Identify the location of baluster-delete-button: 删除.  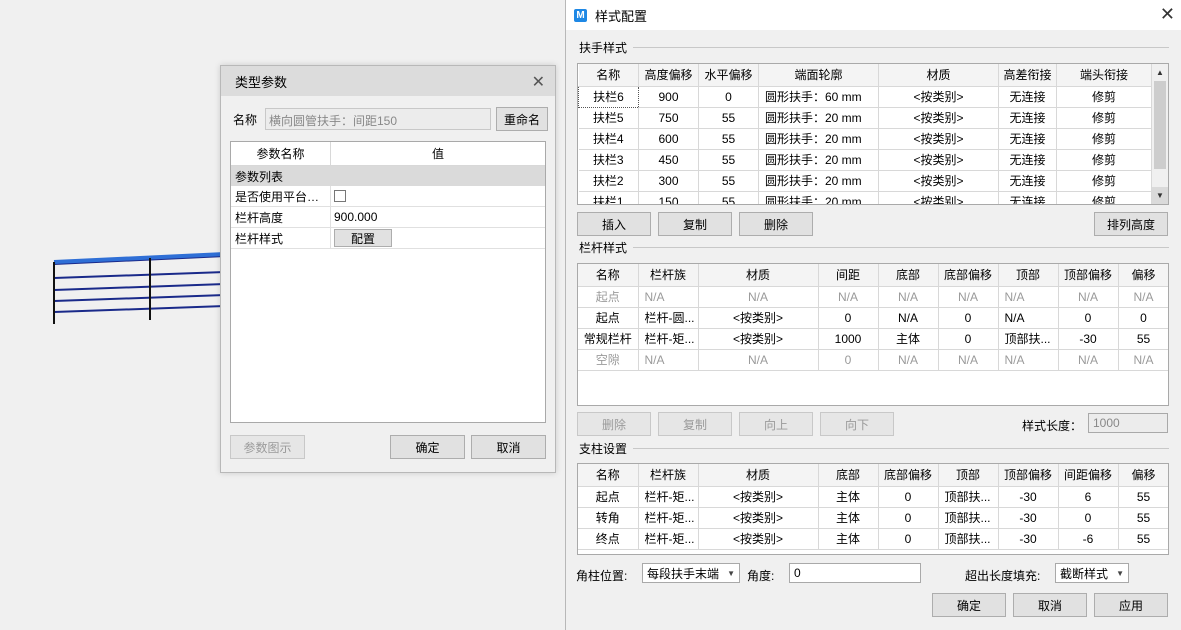
(614, 424).